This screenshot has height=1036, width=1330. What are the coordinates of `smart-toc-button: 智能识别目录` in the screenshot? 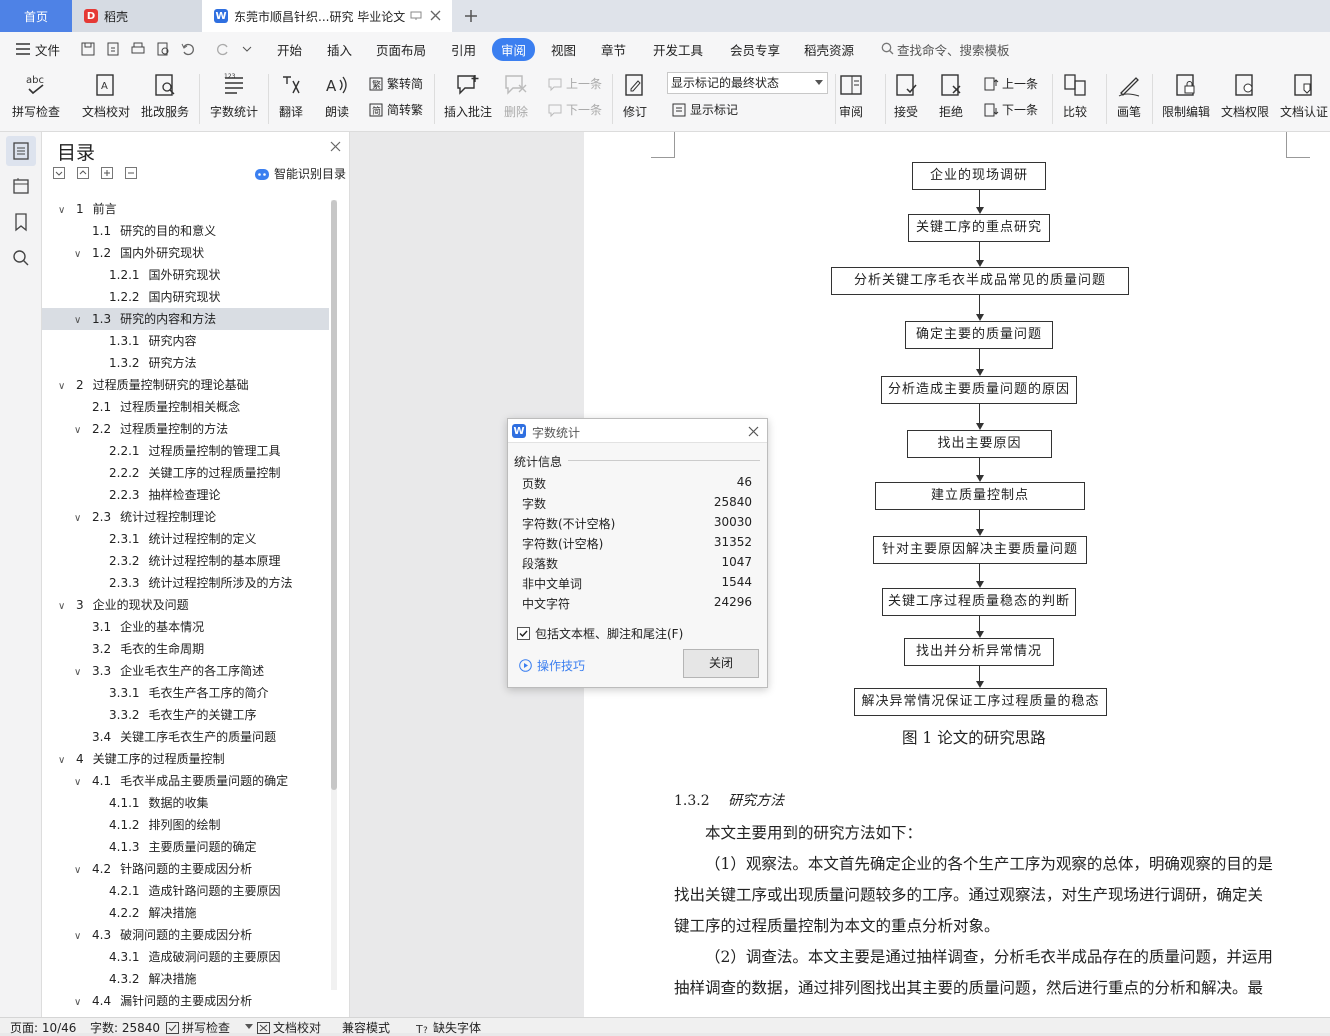 It's located at (300, 173).